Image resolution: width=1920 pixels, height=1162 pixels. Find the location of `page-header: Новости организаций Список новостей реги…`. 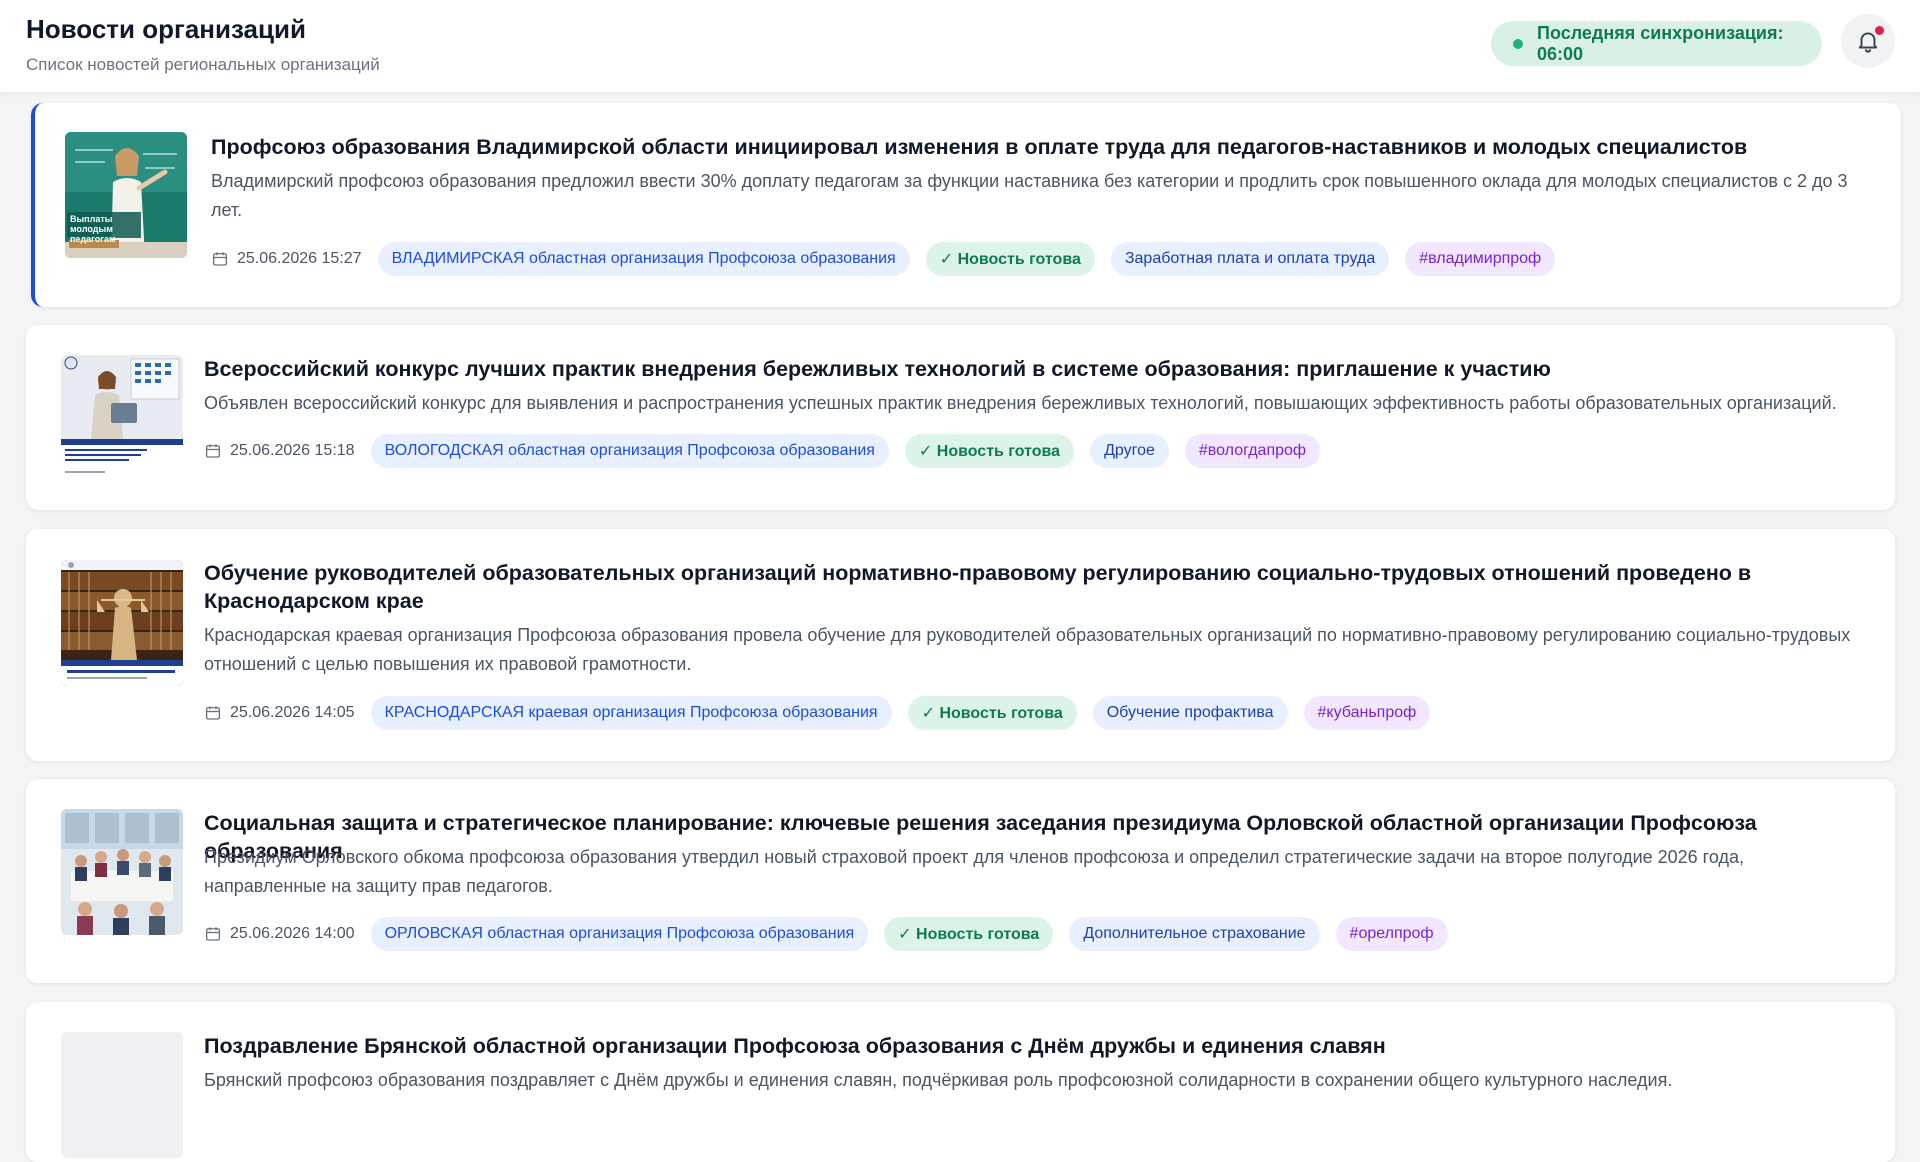

page-header: Новости организаций Список новостей реги… is located at coordinates (960, 46).